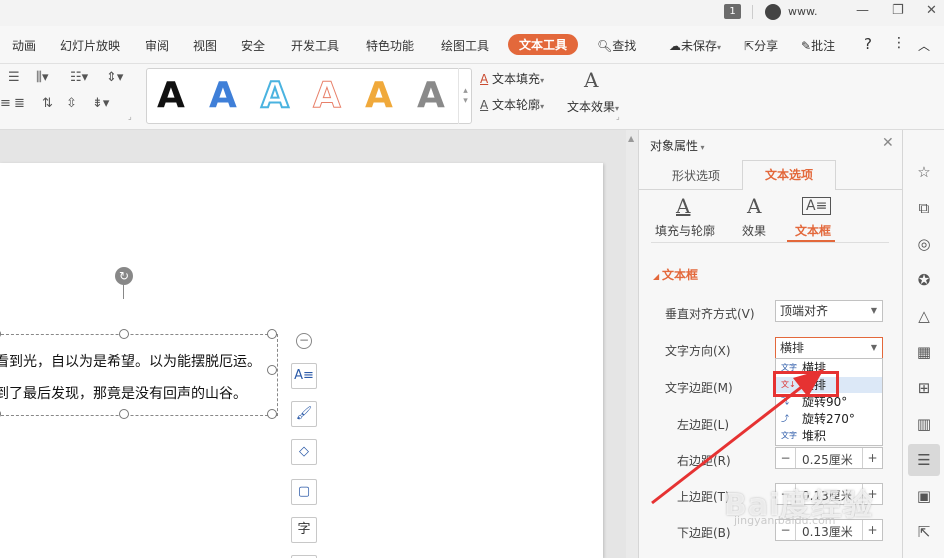  Describe the element at coordinates (924, 244) in the screenshot. I see `layers-icon: ◎` at that location.